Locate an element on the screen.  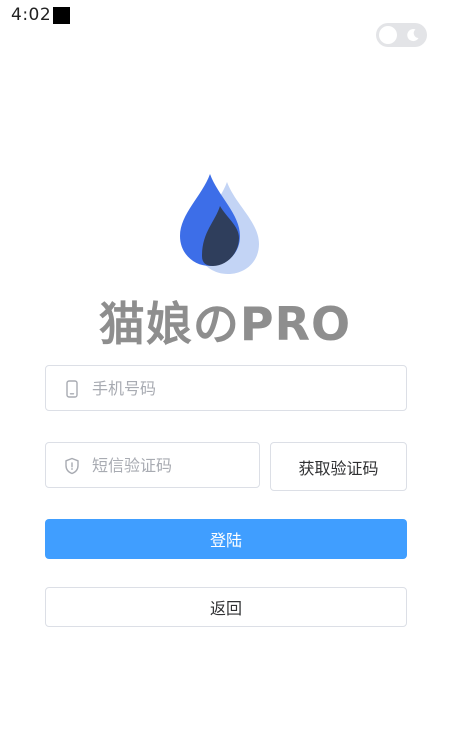
login-button: 登陆 is located at coordinates (226, 539).